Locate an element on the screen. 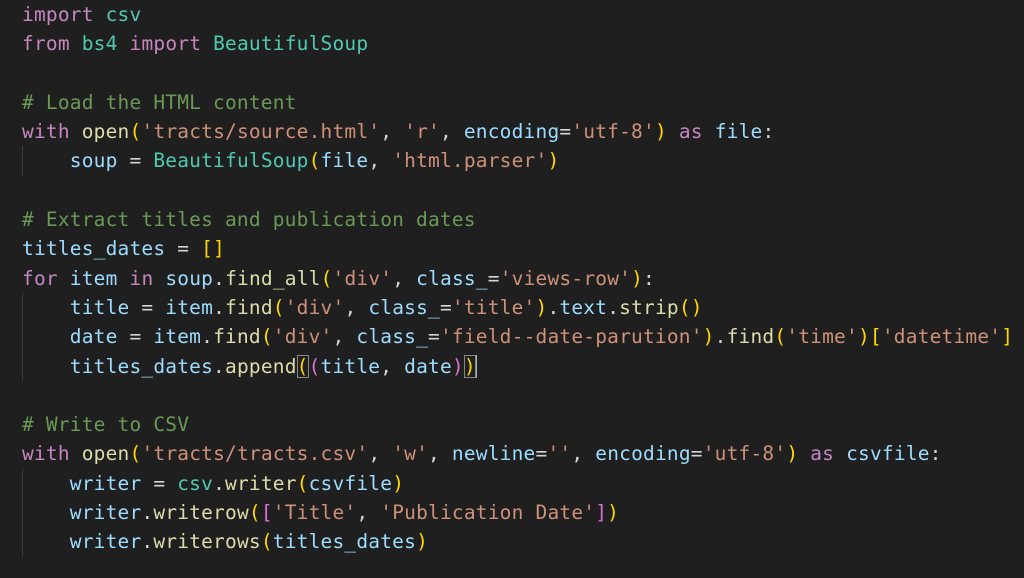 The image size is (1024, 578). code-token: open is located at coordinates (105, 454).